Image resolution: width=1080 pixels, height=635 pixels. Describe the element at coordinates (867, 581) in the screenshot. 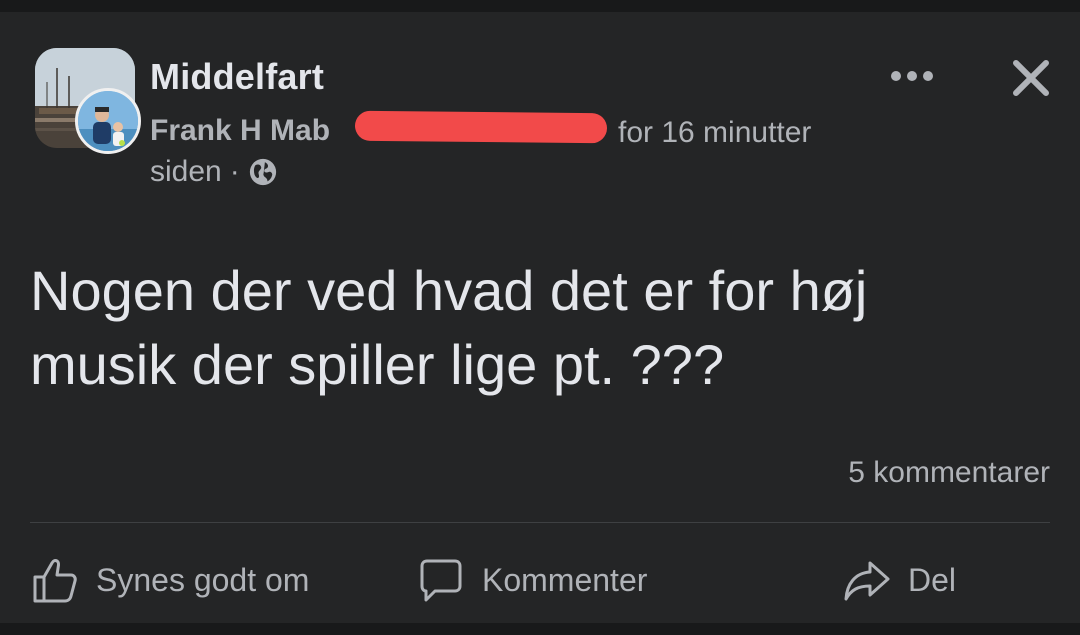

I see `share-arrow-icon` at that location.